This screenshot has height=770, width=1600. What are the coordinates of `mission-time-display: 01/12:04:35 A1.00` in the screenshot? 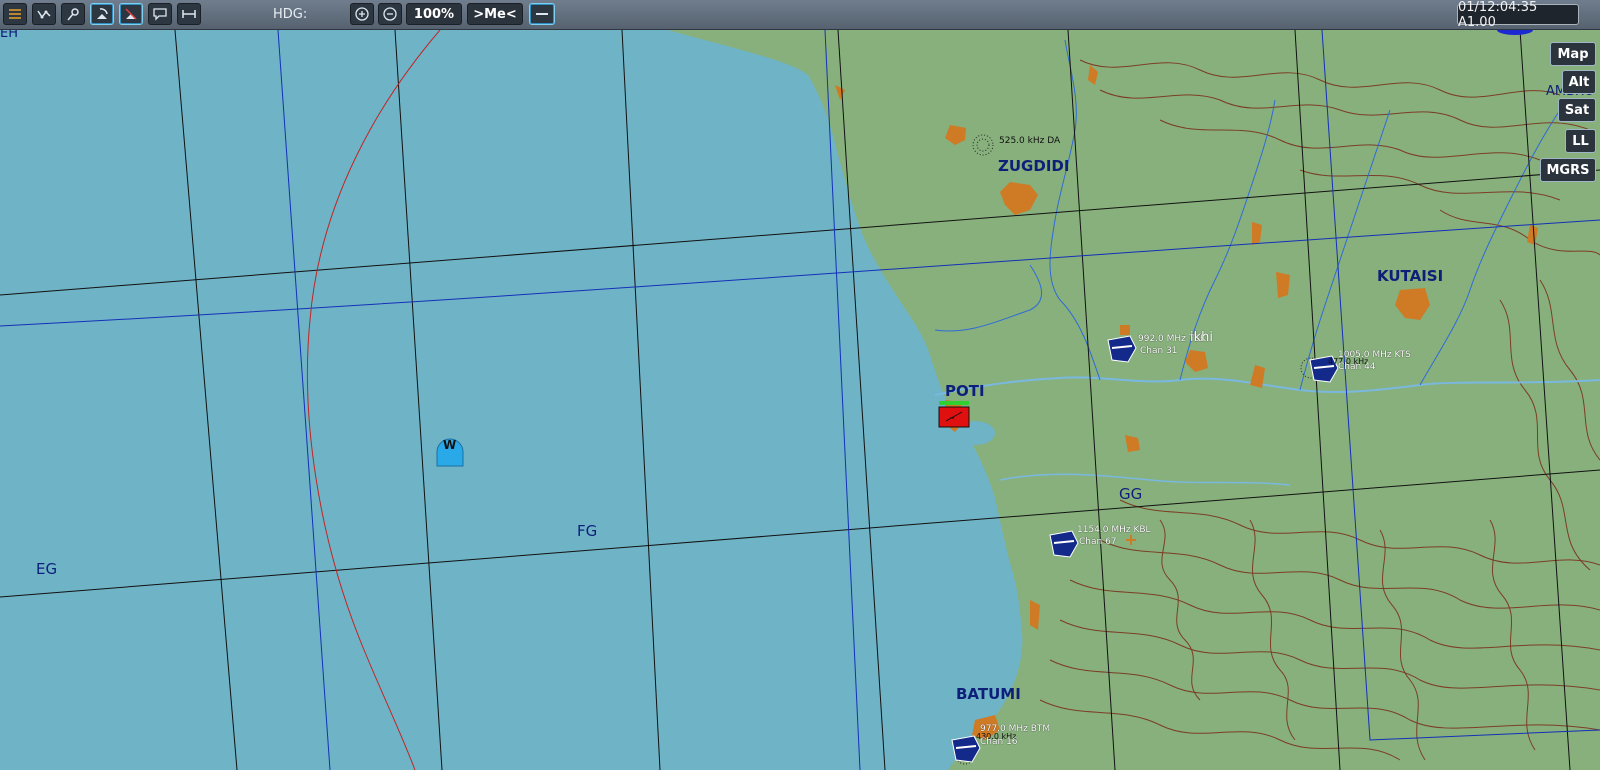 It's located at (1518, 15).